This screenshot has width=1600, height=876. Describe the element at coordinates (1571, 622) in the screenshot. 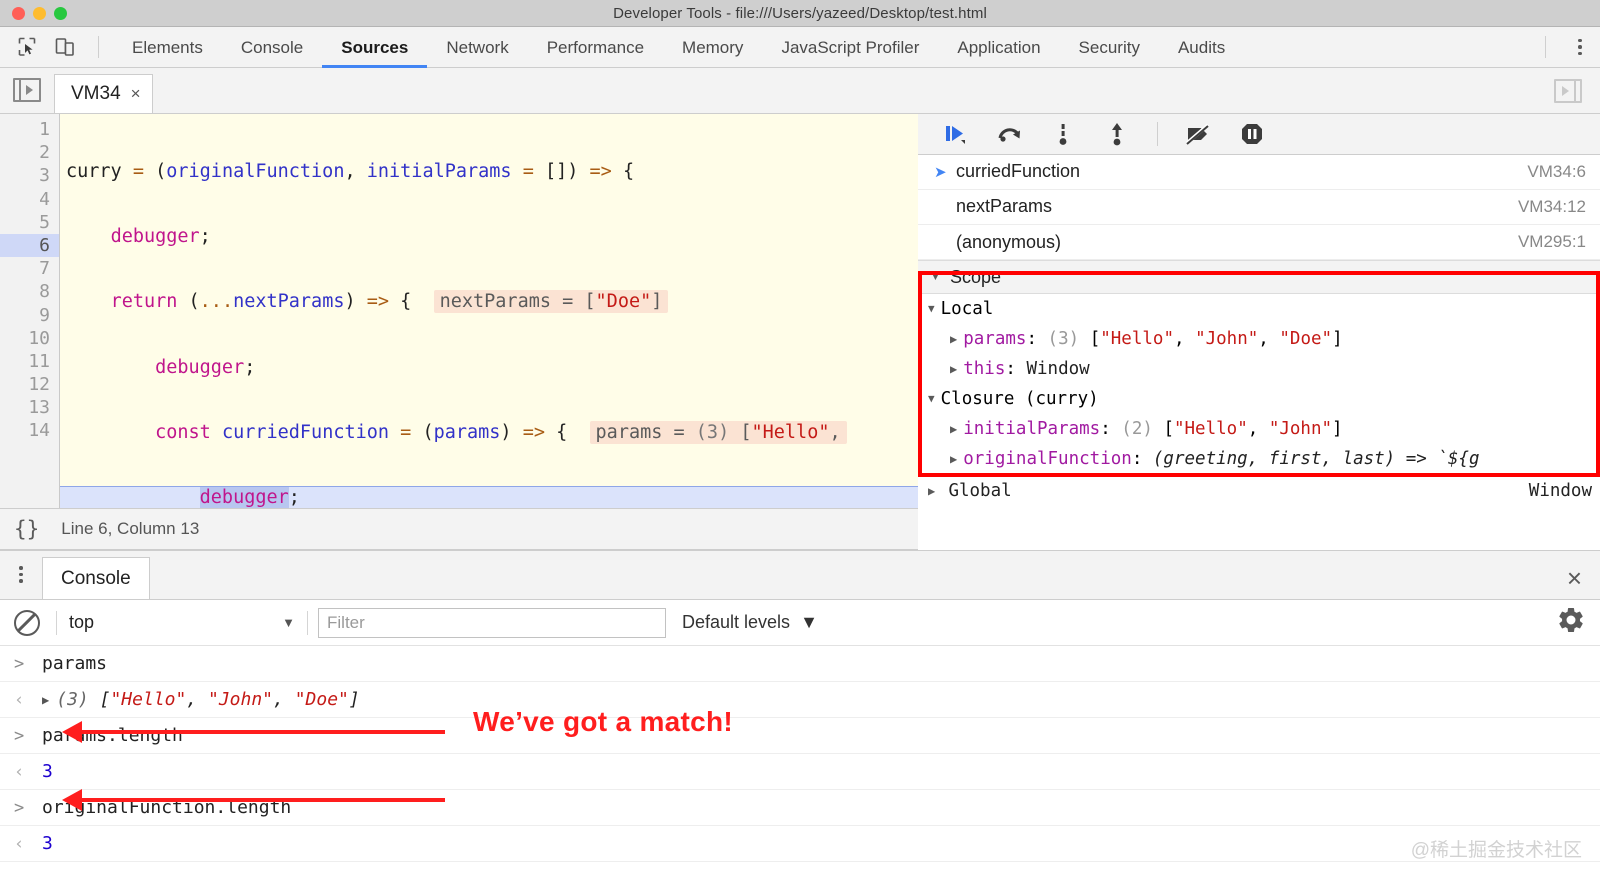

I see `settings-gear-icon` at that location.